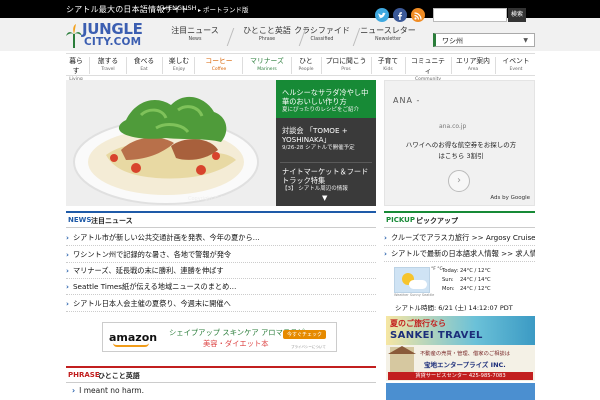  I want to click on english-link-label: ENGLISH, so click(182, 8).